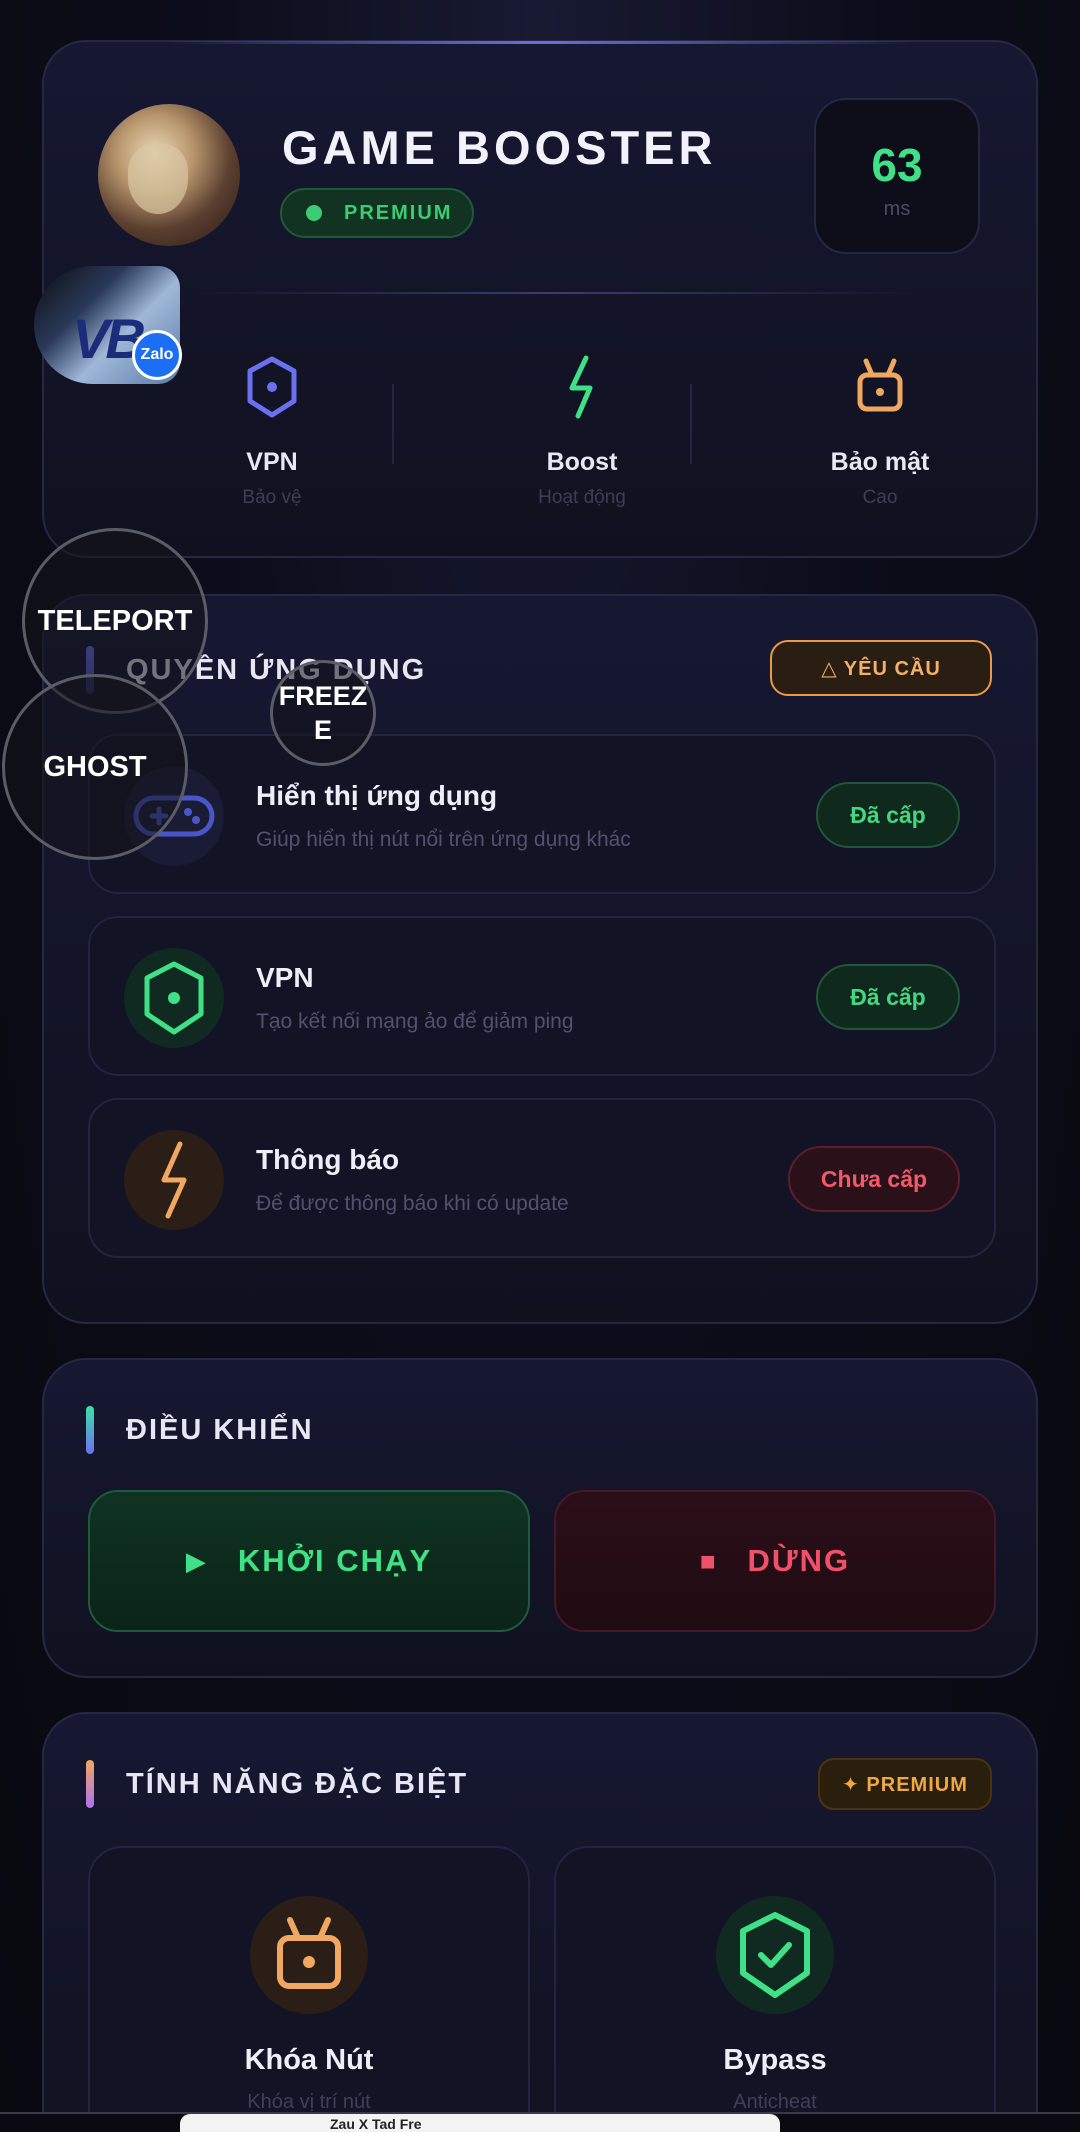 The image size is (1080, 2132). Describe the element at coordinates (480, 2123) in the screenshot. I see `notification-pill` at that location.